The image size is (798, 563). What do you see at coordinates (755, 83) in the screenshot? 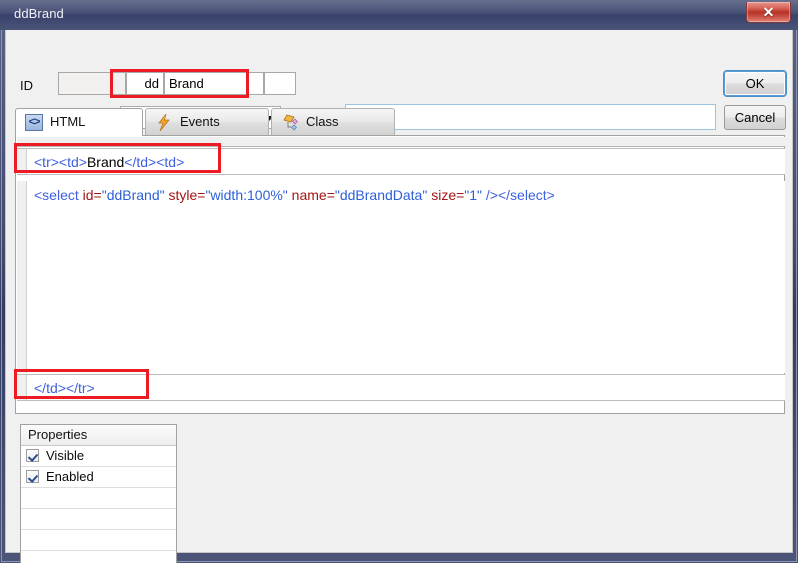
I see `ok-button: OK` at bounding box center [755, 83].